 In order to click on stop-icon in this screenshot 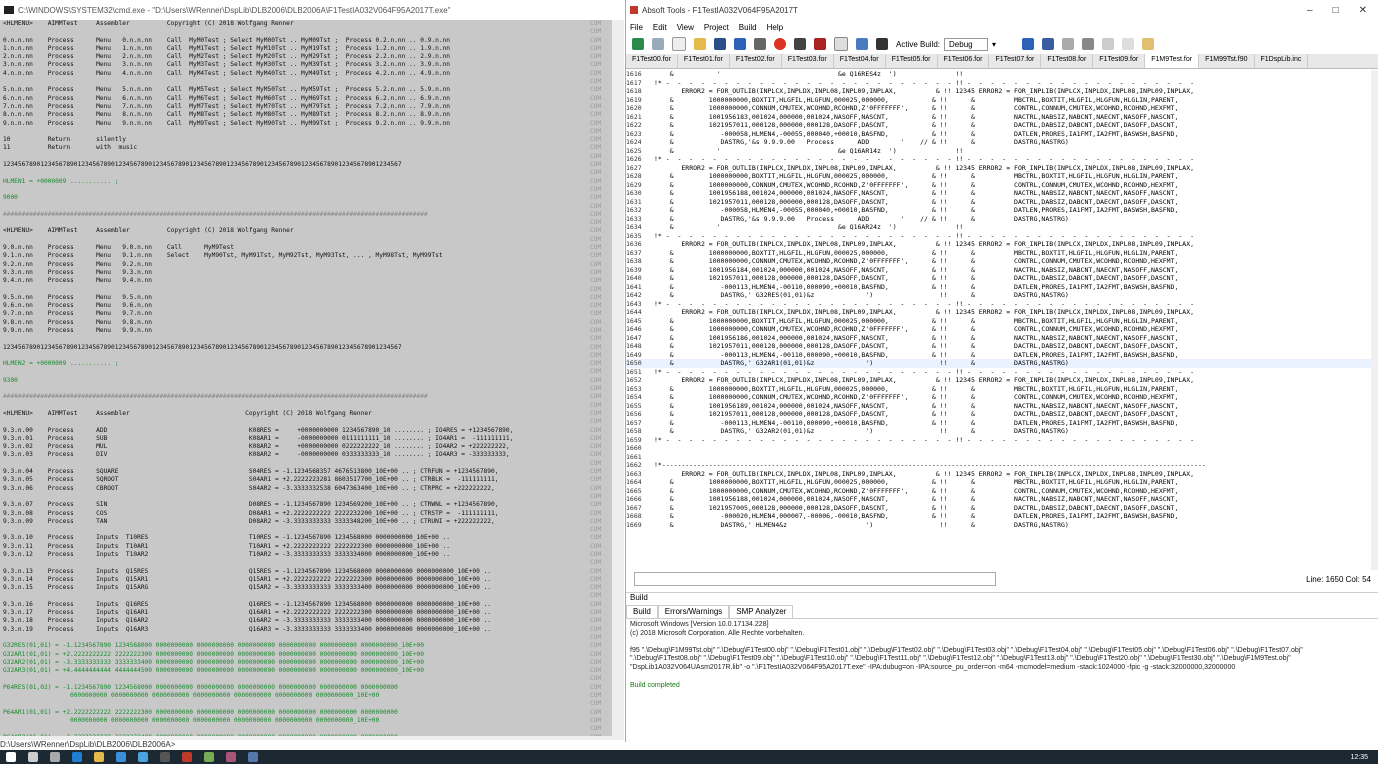, I will do `click(780, 44)`.